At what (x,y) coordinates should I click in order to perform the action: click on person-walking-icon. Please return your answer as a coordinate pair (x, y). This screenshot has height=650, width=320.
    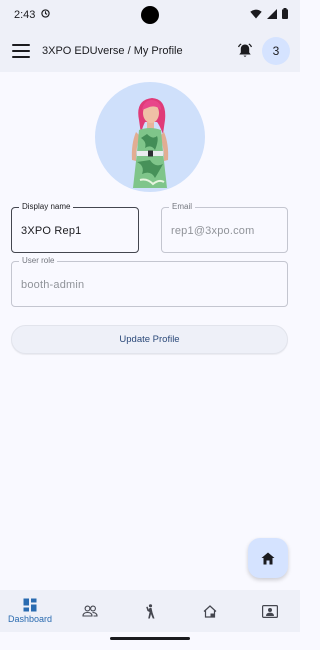
    Looking at the image, I should click on (150, 610).